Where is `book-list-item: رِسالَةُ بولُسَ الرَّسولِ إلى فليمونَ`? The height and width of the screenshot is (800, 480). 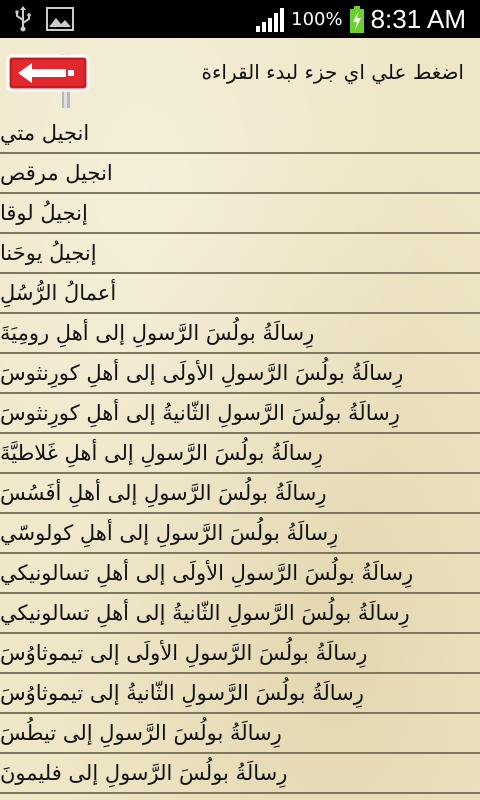
book-list-item: رِسالَةُ بولُسَ الرَّسولِ إلى فليمونَ is located at coordinates (240, 774).